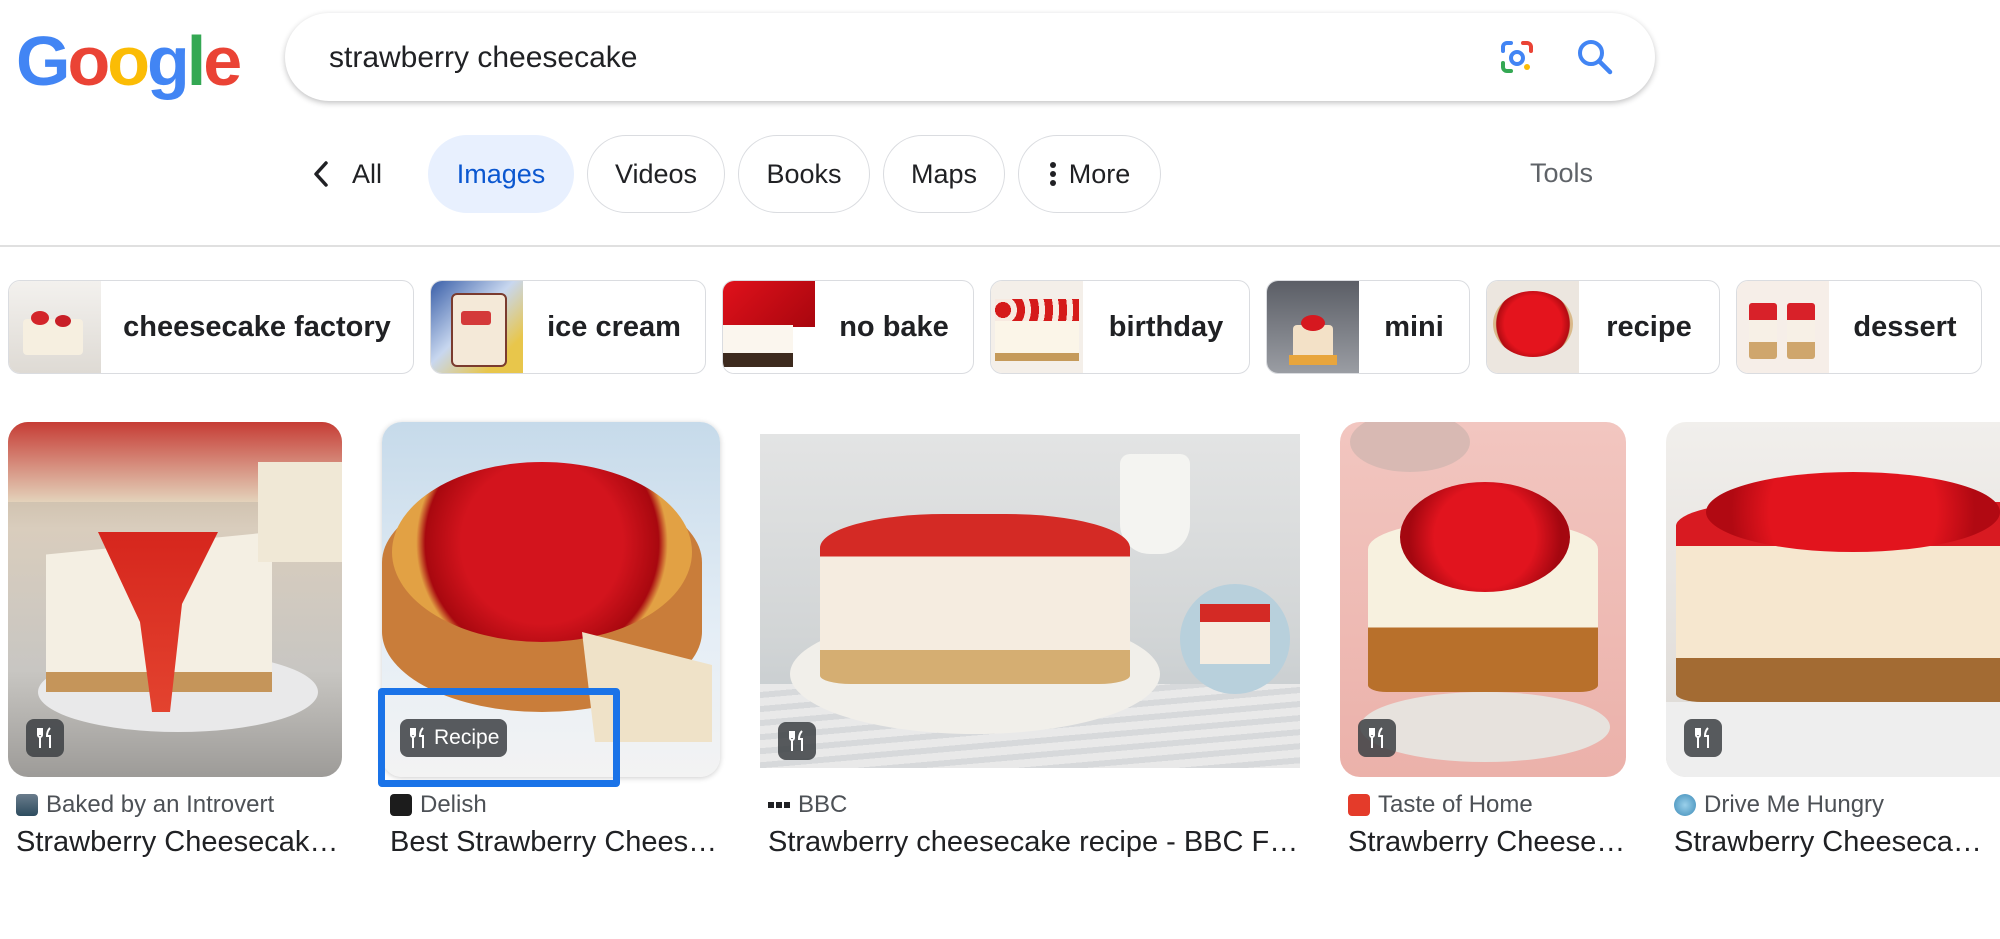 The width and height of the screenshot is (2000, 939). What do you see at coordinates (1649, 326) in the screenshot?
I see `chip-label: recipe` at bounding box center [1649, 326].